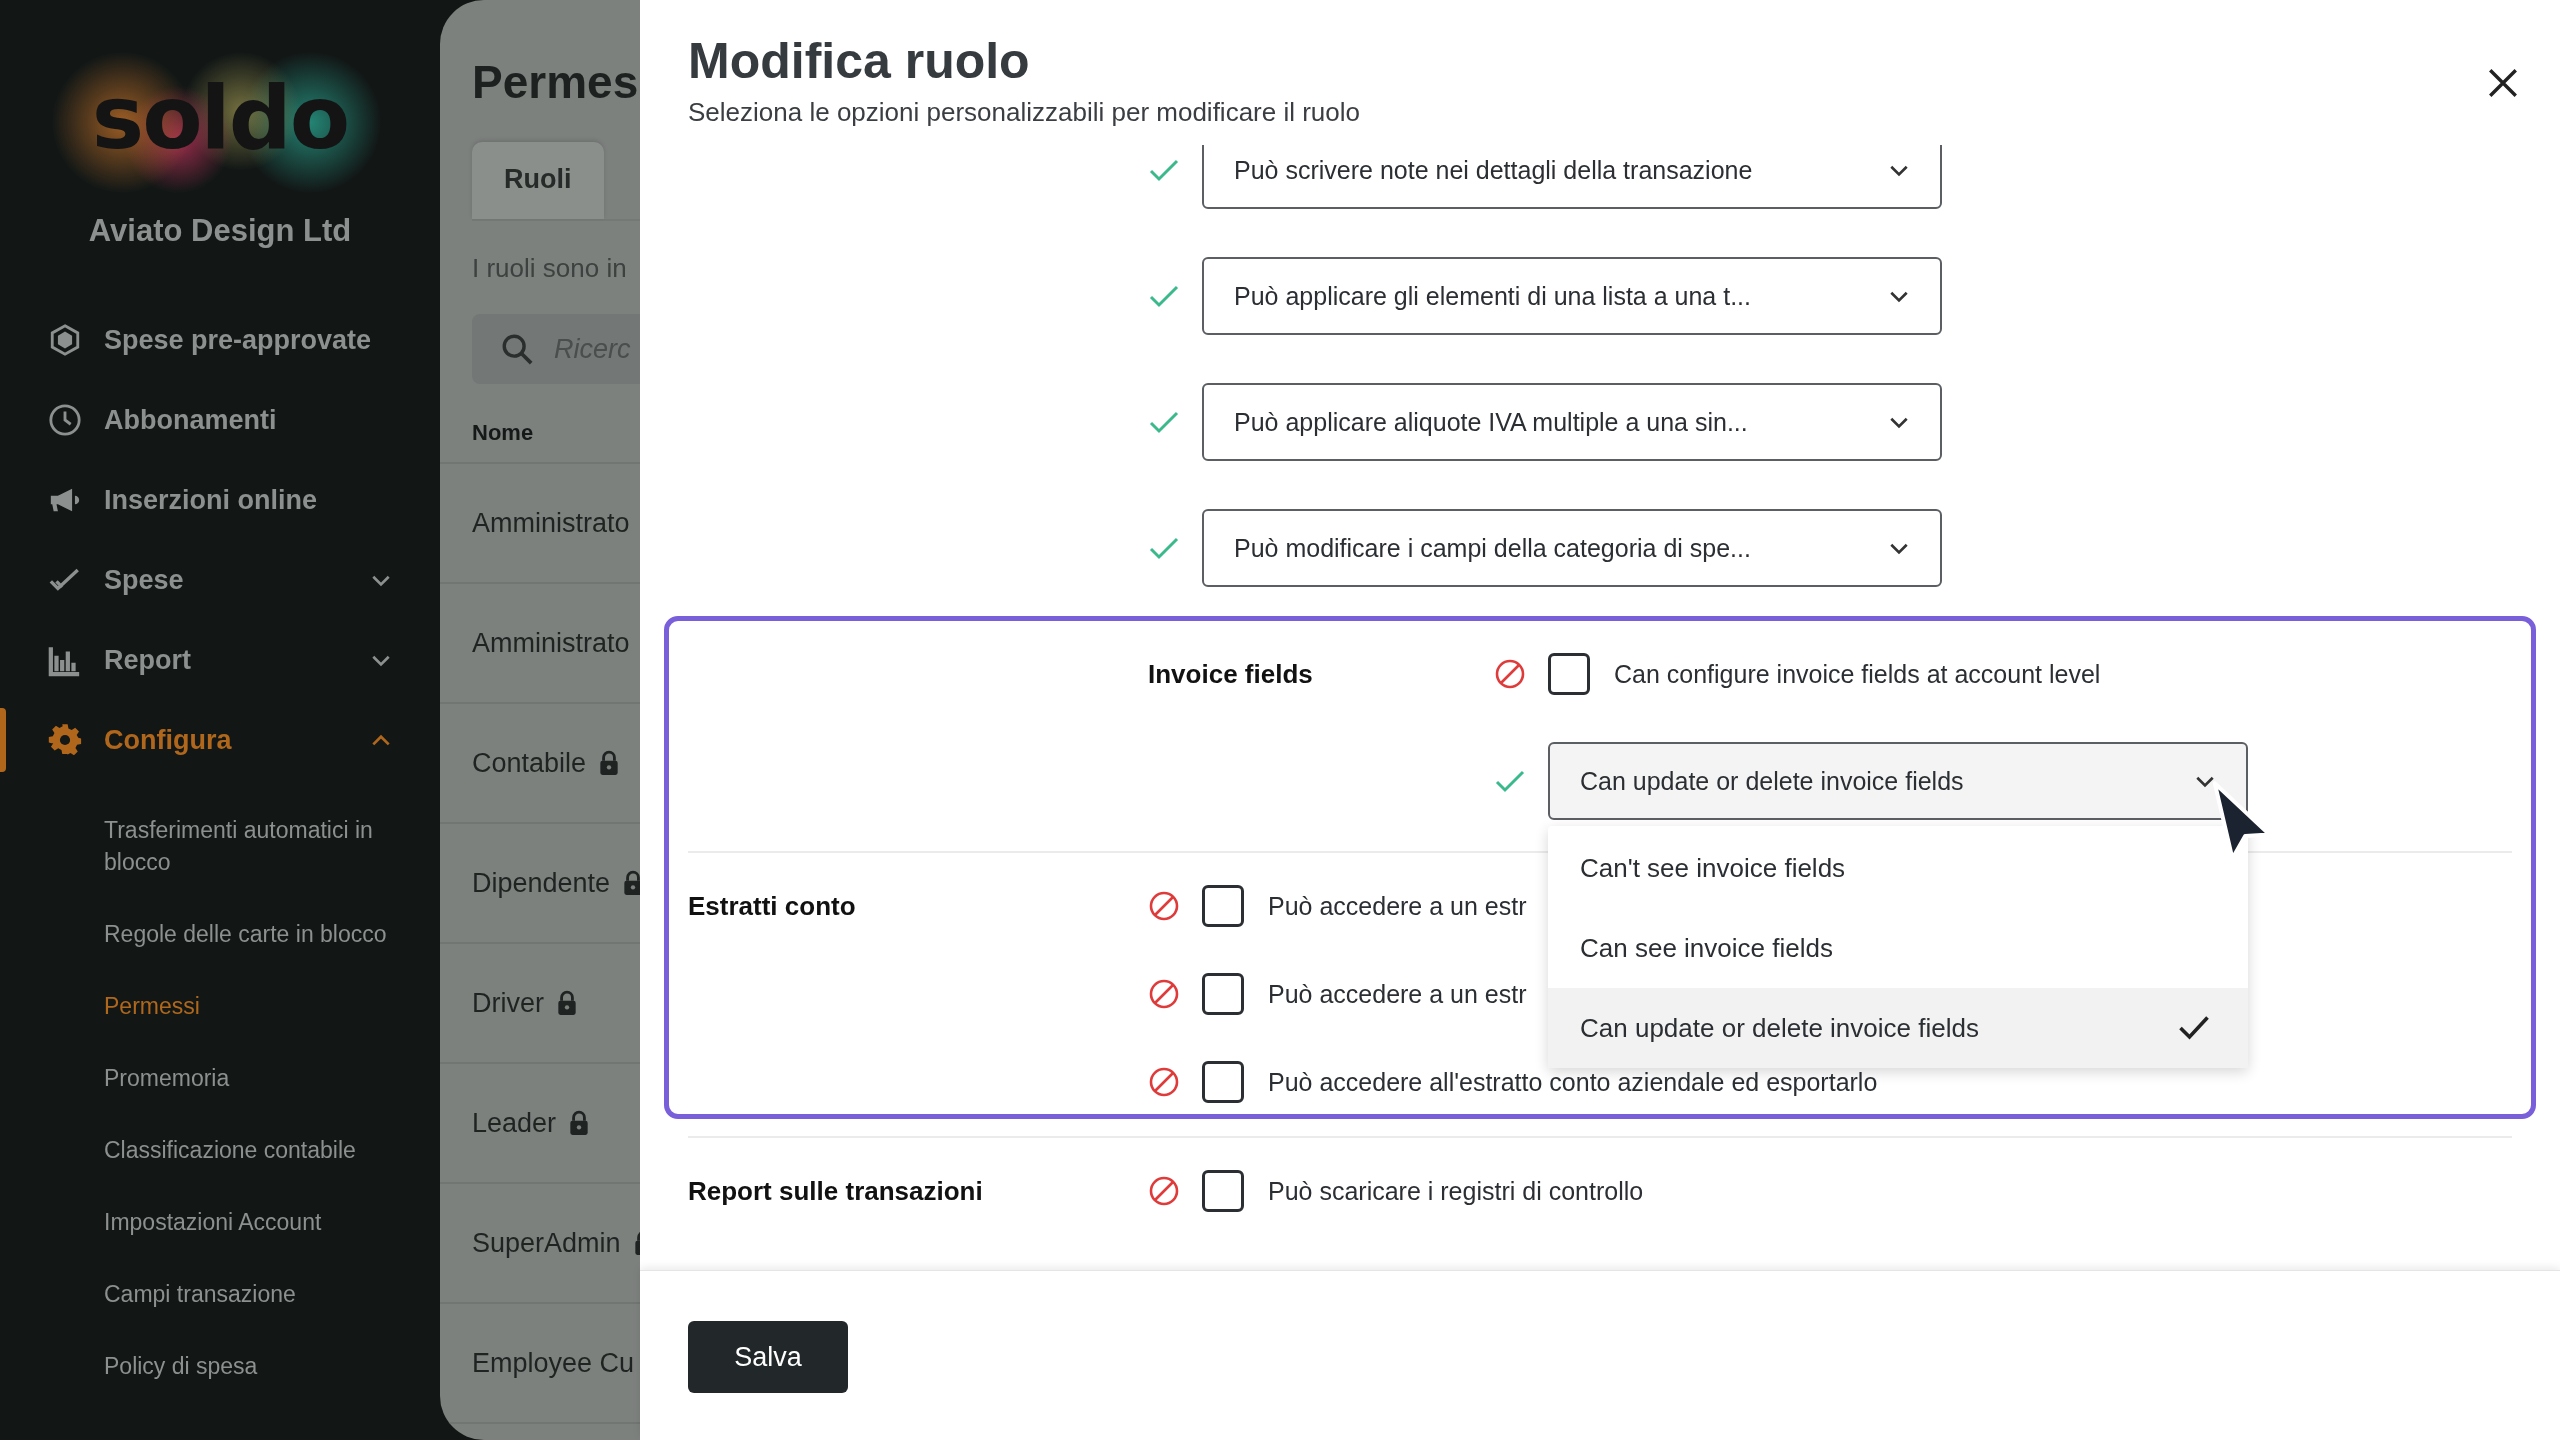  What do you see at coordinates (1572, 177) in the screenshot?
I see `permission-dropdown: Può scrivere note nei dettagli della transazione` at bounding box center [1572, 177].